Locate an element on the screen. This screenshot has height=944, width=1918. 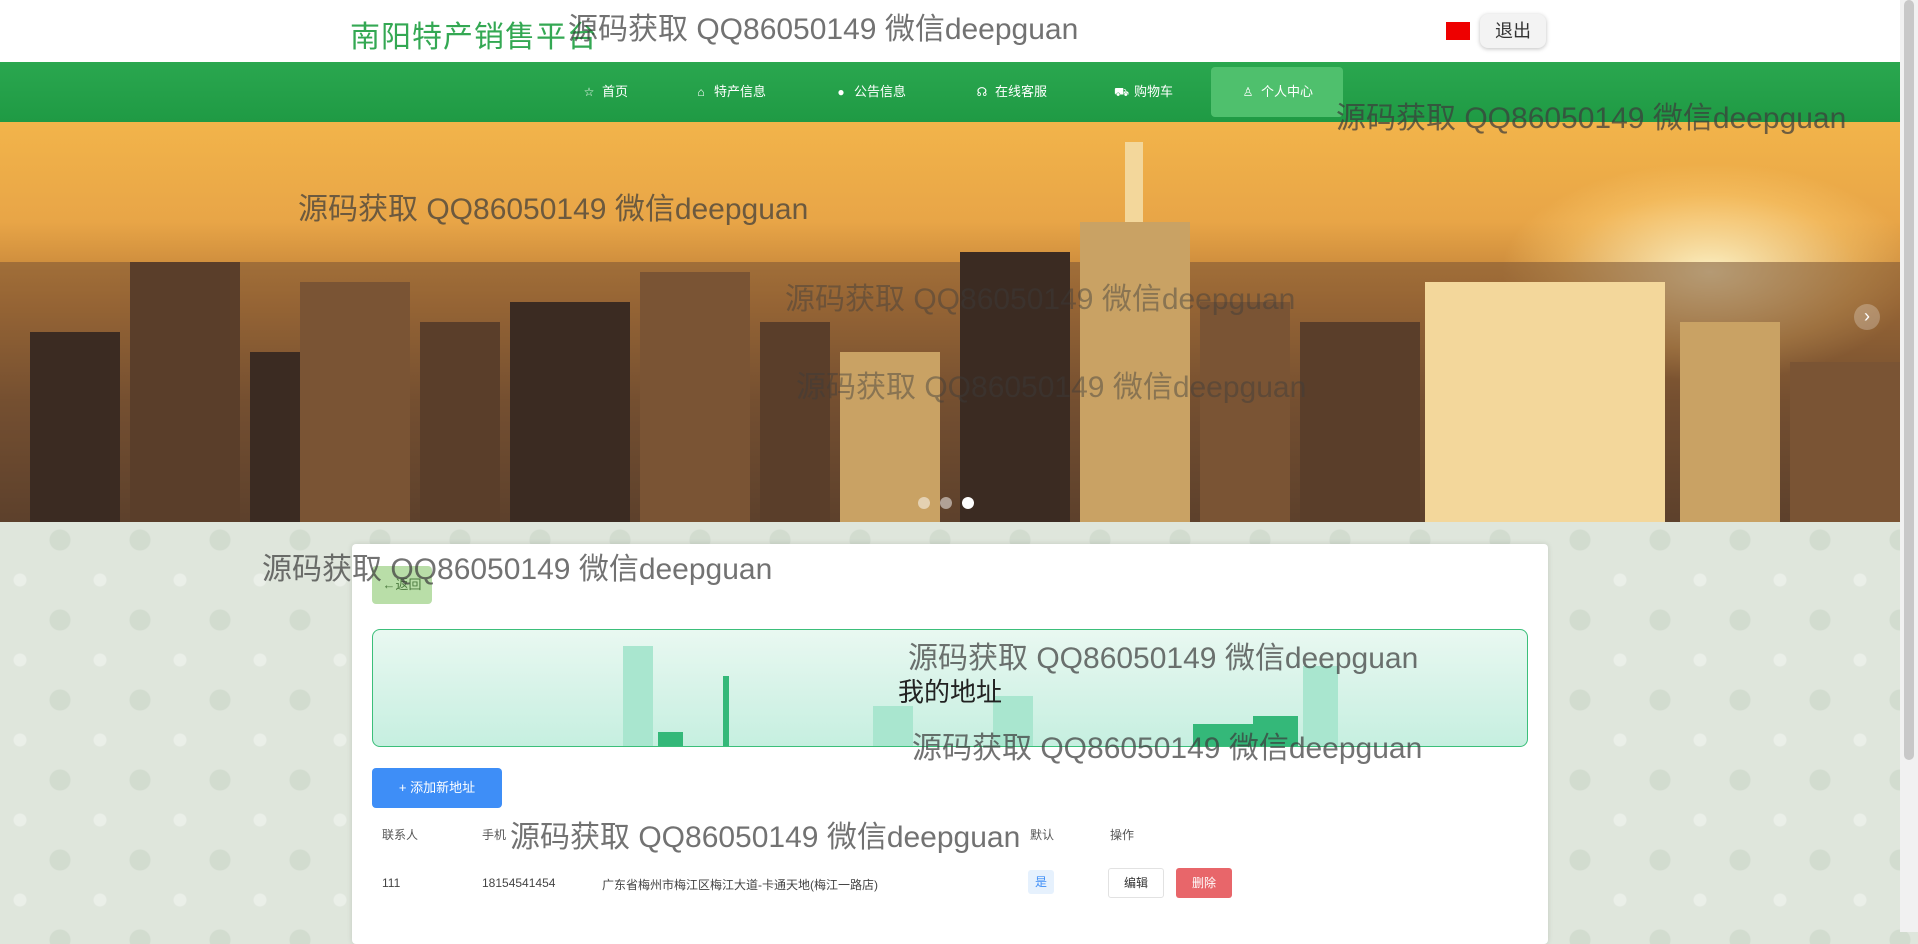
headset-icon: ☊ is located at coordinates (982, 92).